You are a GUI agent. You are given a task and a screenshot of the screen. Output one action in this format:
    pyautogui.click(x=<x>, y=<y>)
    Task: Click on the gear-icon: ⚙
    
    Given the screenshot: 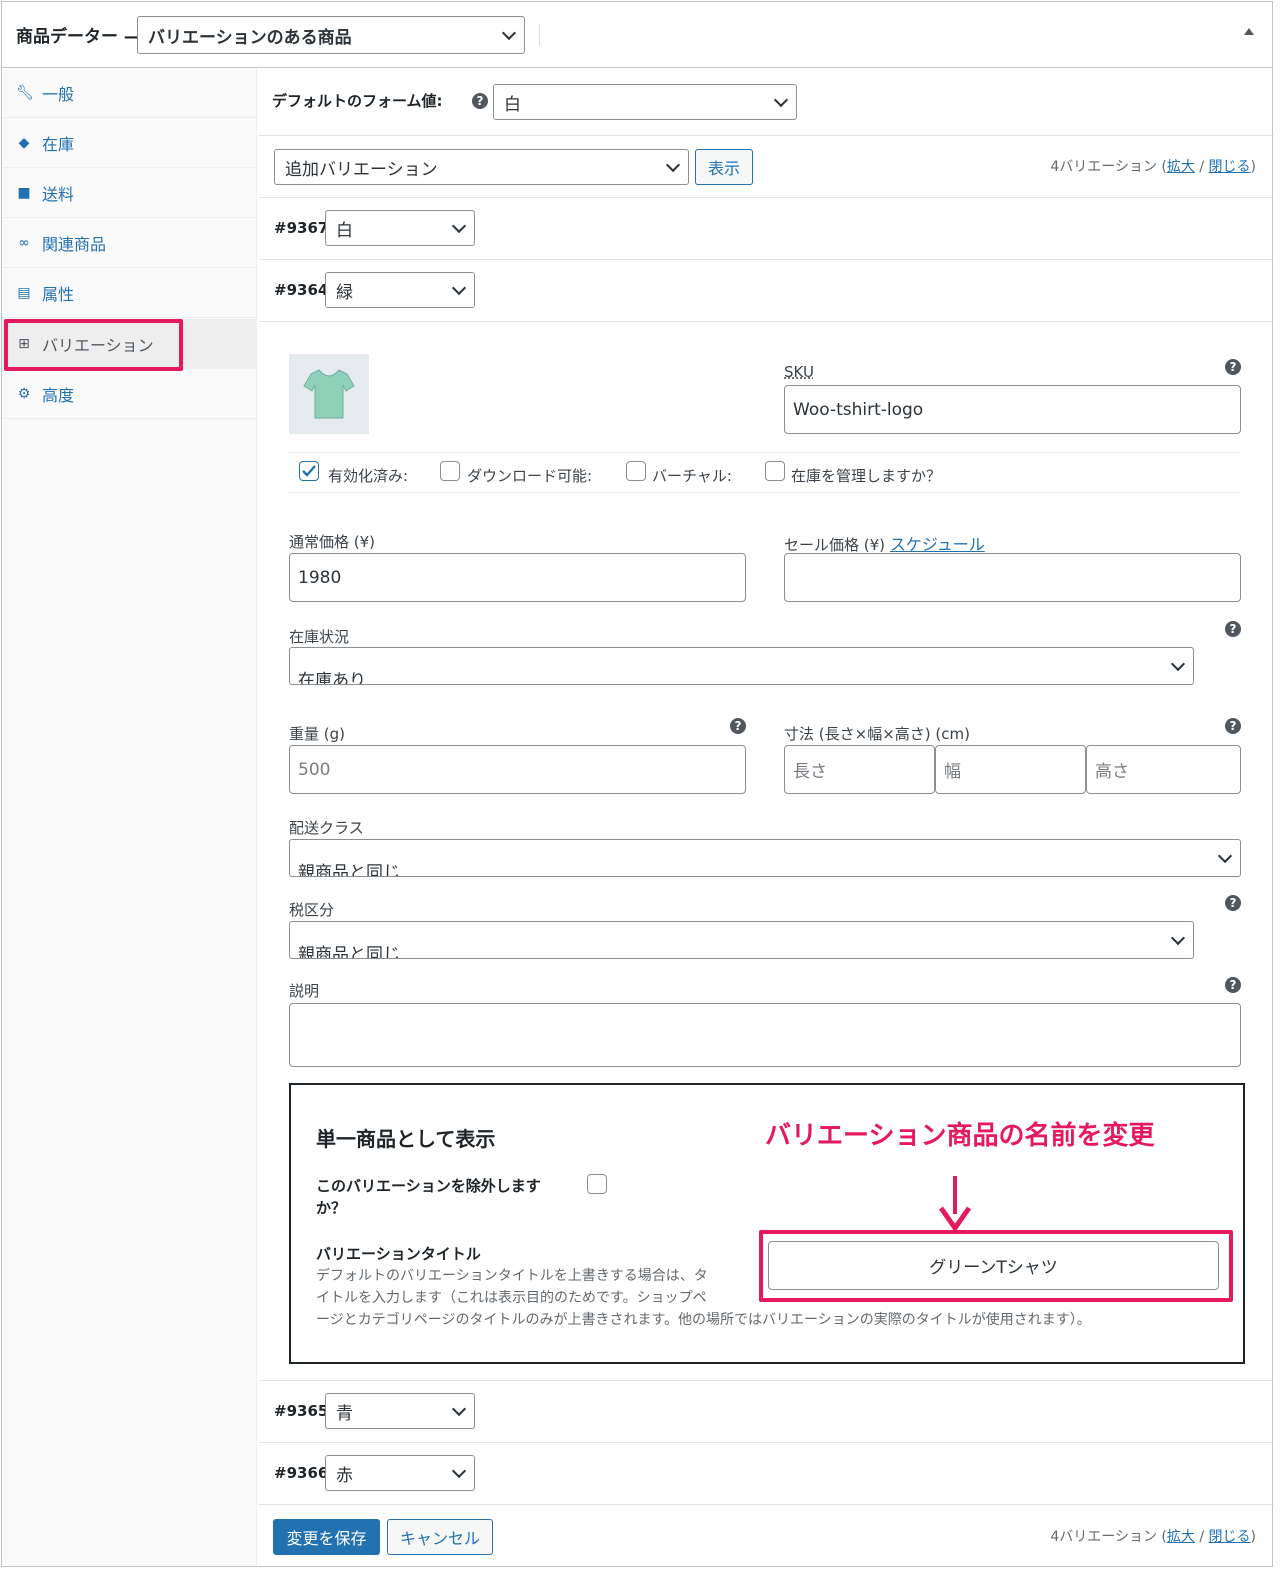 What is the action you would take?
    pyautogui.click(x=24, y=393)
    